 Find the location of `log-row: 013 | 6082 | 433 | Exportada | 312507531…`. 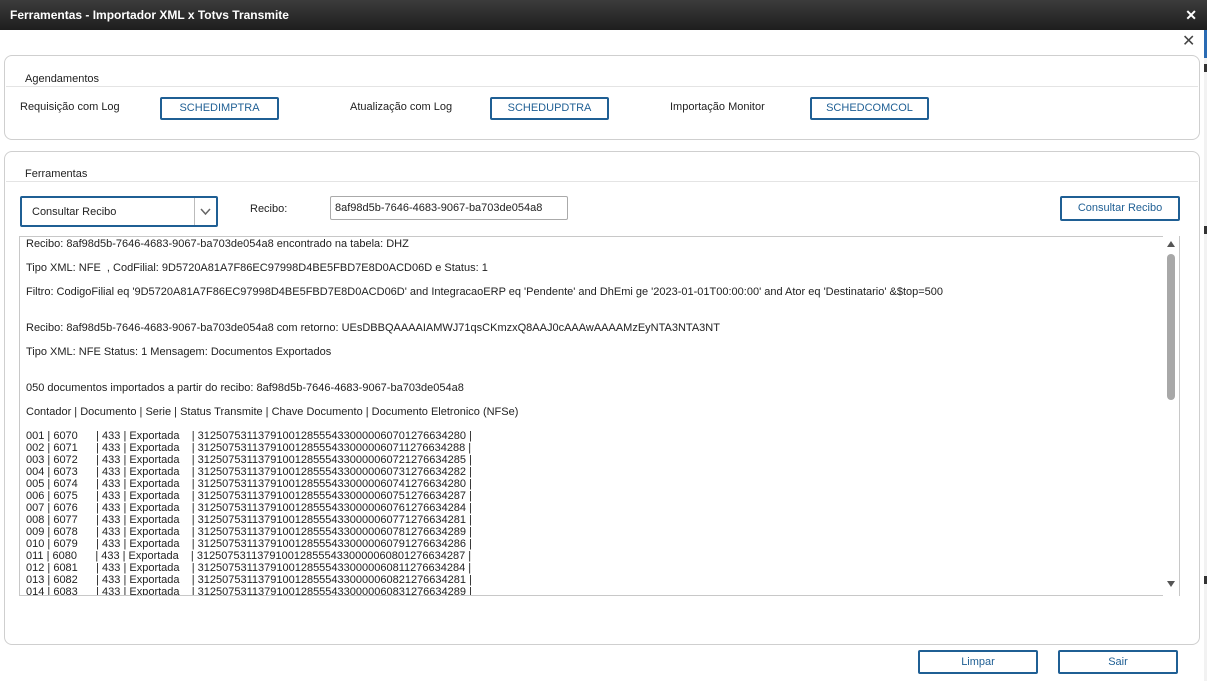

log-row: 013 | 6082 | 433 | Exportada | 312507531… is located at coordinates (249, 580).